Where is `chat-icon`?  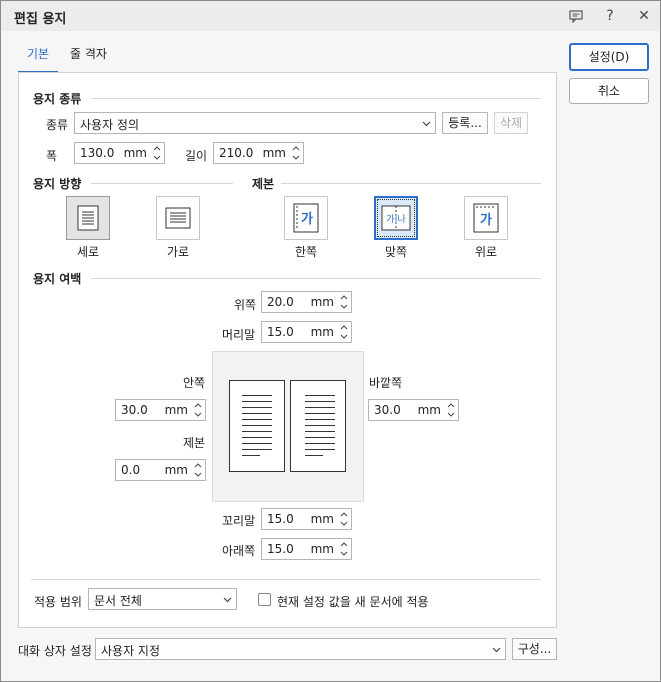
chat-icon is located at coordinates (576, 16).